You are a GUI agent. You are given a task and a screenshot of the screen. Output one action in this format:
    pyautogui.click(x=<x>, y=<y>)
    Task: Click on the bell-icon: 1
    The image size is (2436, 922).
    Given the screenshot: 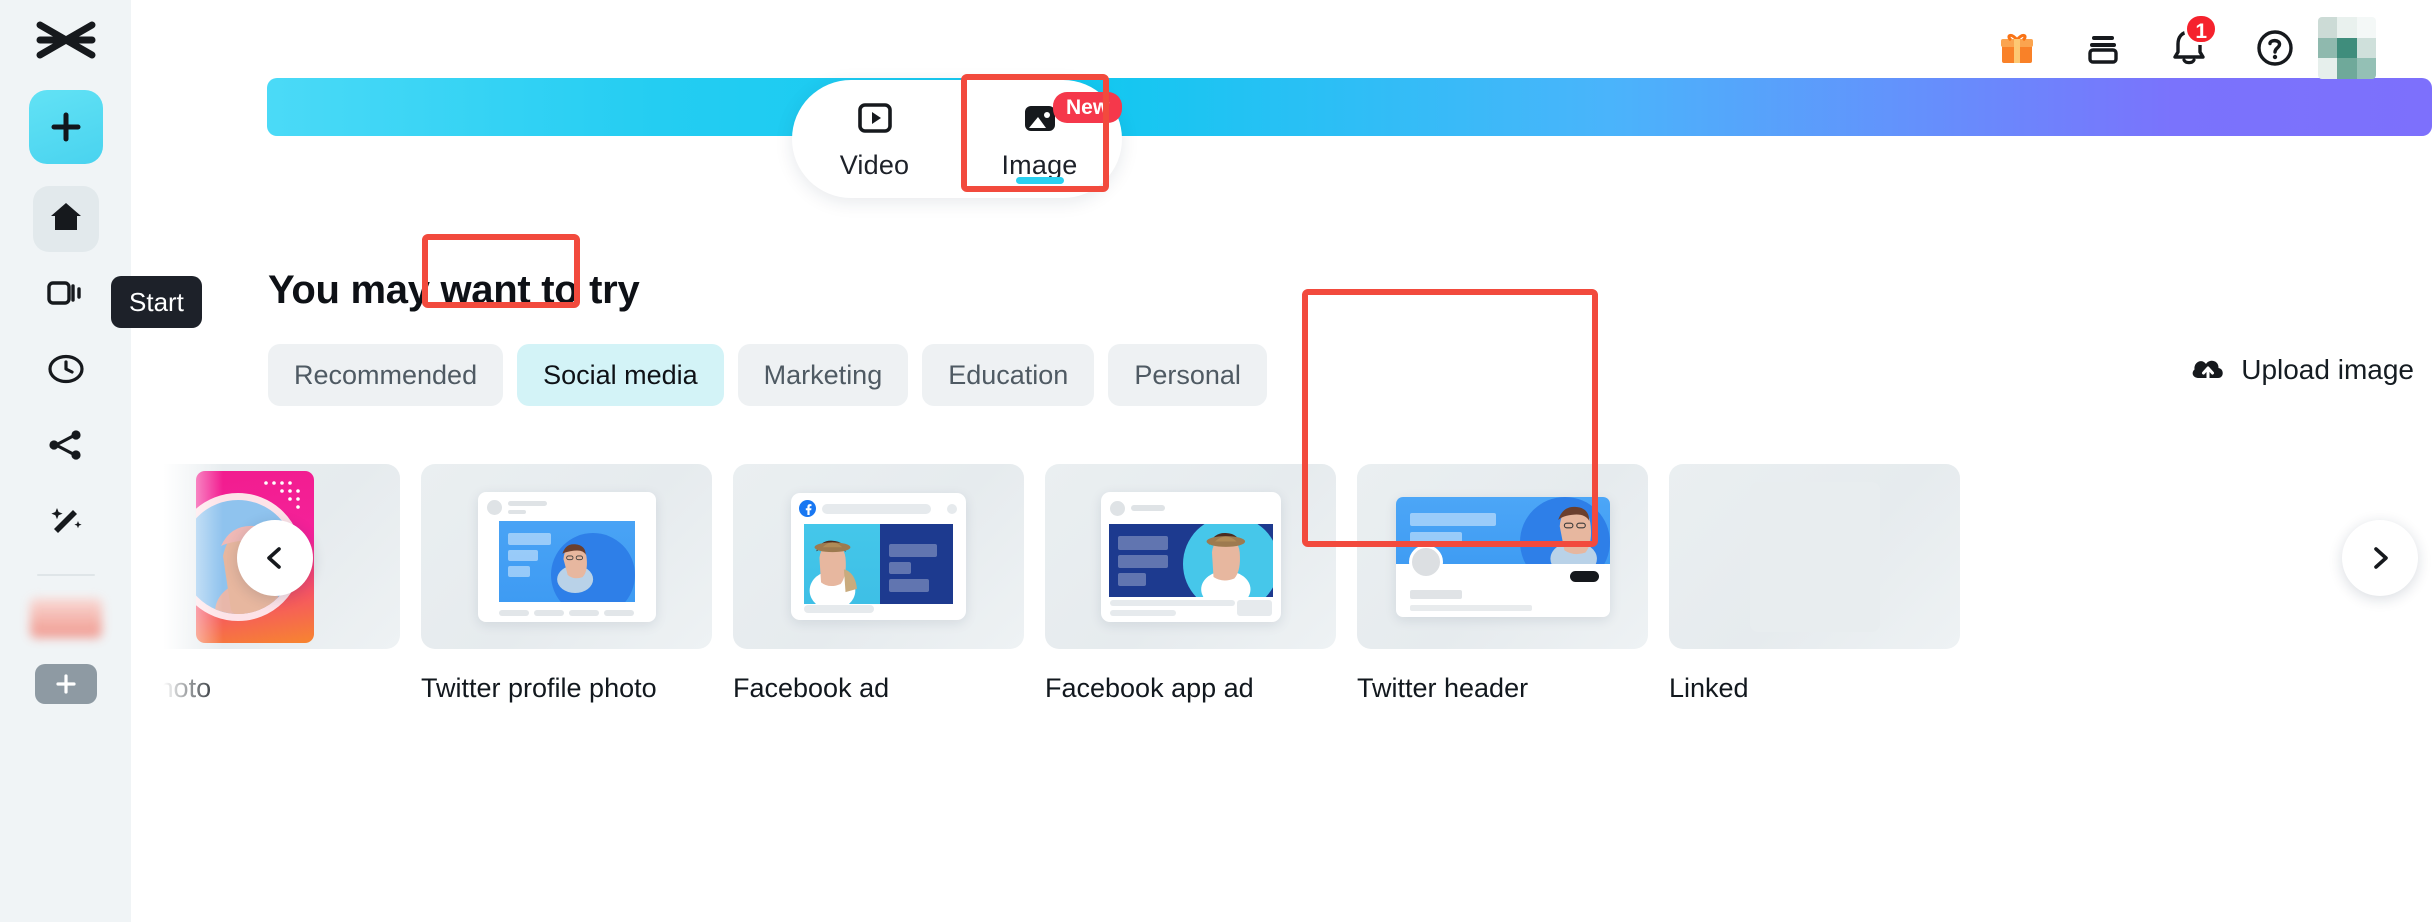 What is the action you would take?
    pyautogui.click(x=2189, y=48)
    